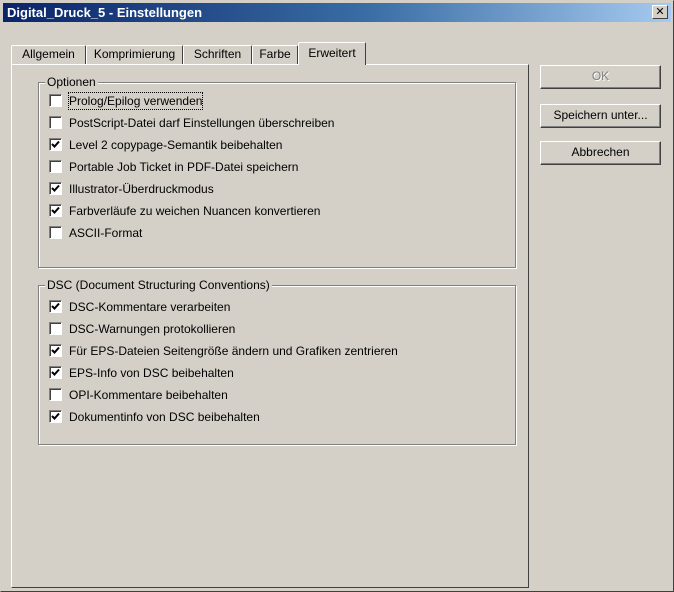 This screenshot has width=674, height=592. What do you see at coordinates (105, 12) in the screenshot?
I see `window-title: Digital_Druck_5 - Einstellungen` at bounding box center [105, 12].